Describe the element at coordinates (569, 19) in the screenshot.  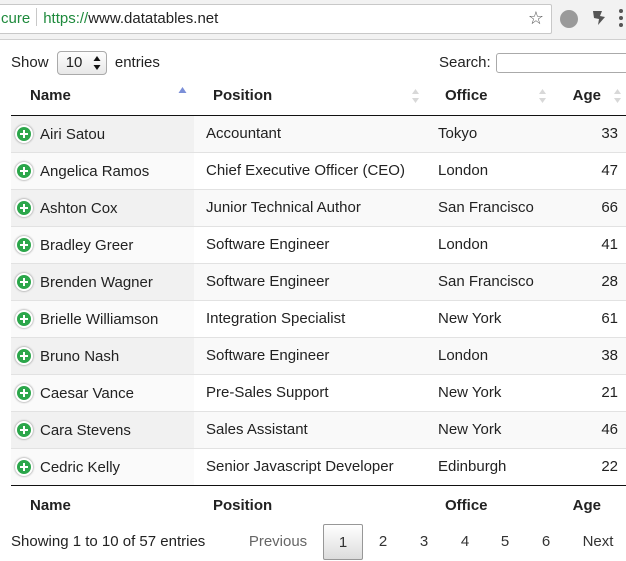
I see `extension-icon` at that location.